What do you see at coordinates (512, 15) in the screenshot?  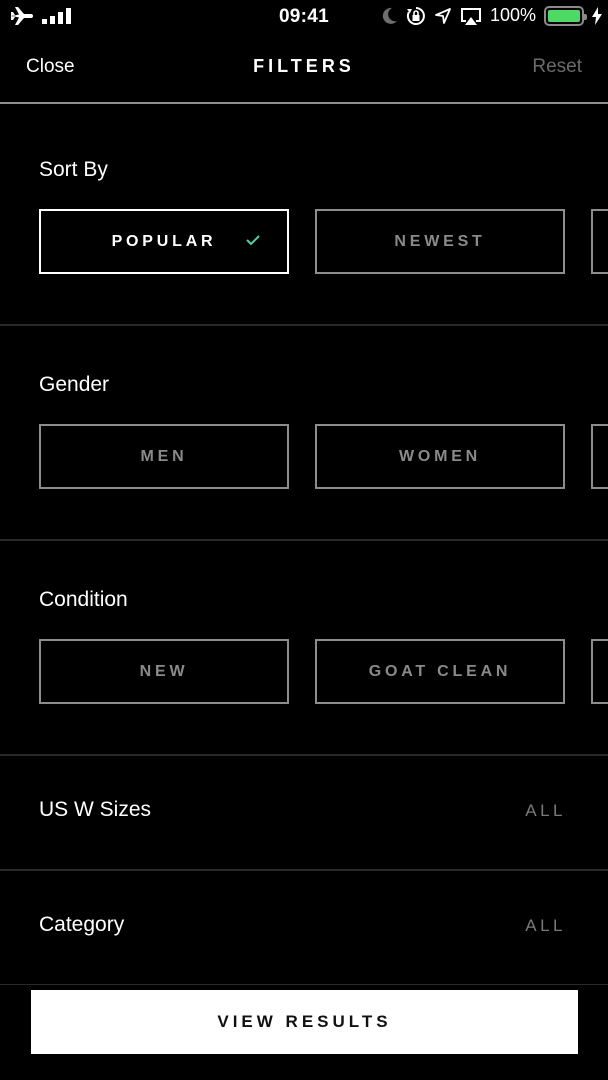 I see `battery-percent: 100%` at bounding box center [512, 15].